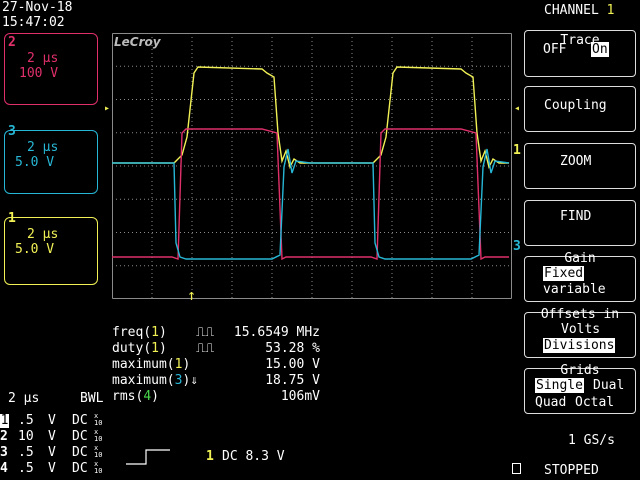 The image size is (640, 480). Describe the element at coordinates (580, 53) in the screenshot. I see `trace-toggle-button: Trace OFF On` at that location.